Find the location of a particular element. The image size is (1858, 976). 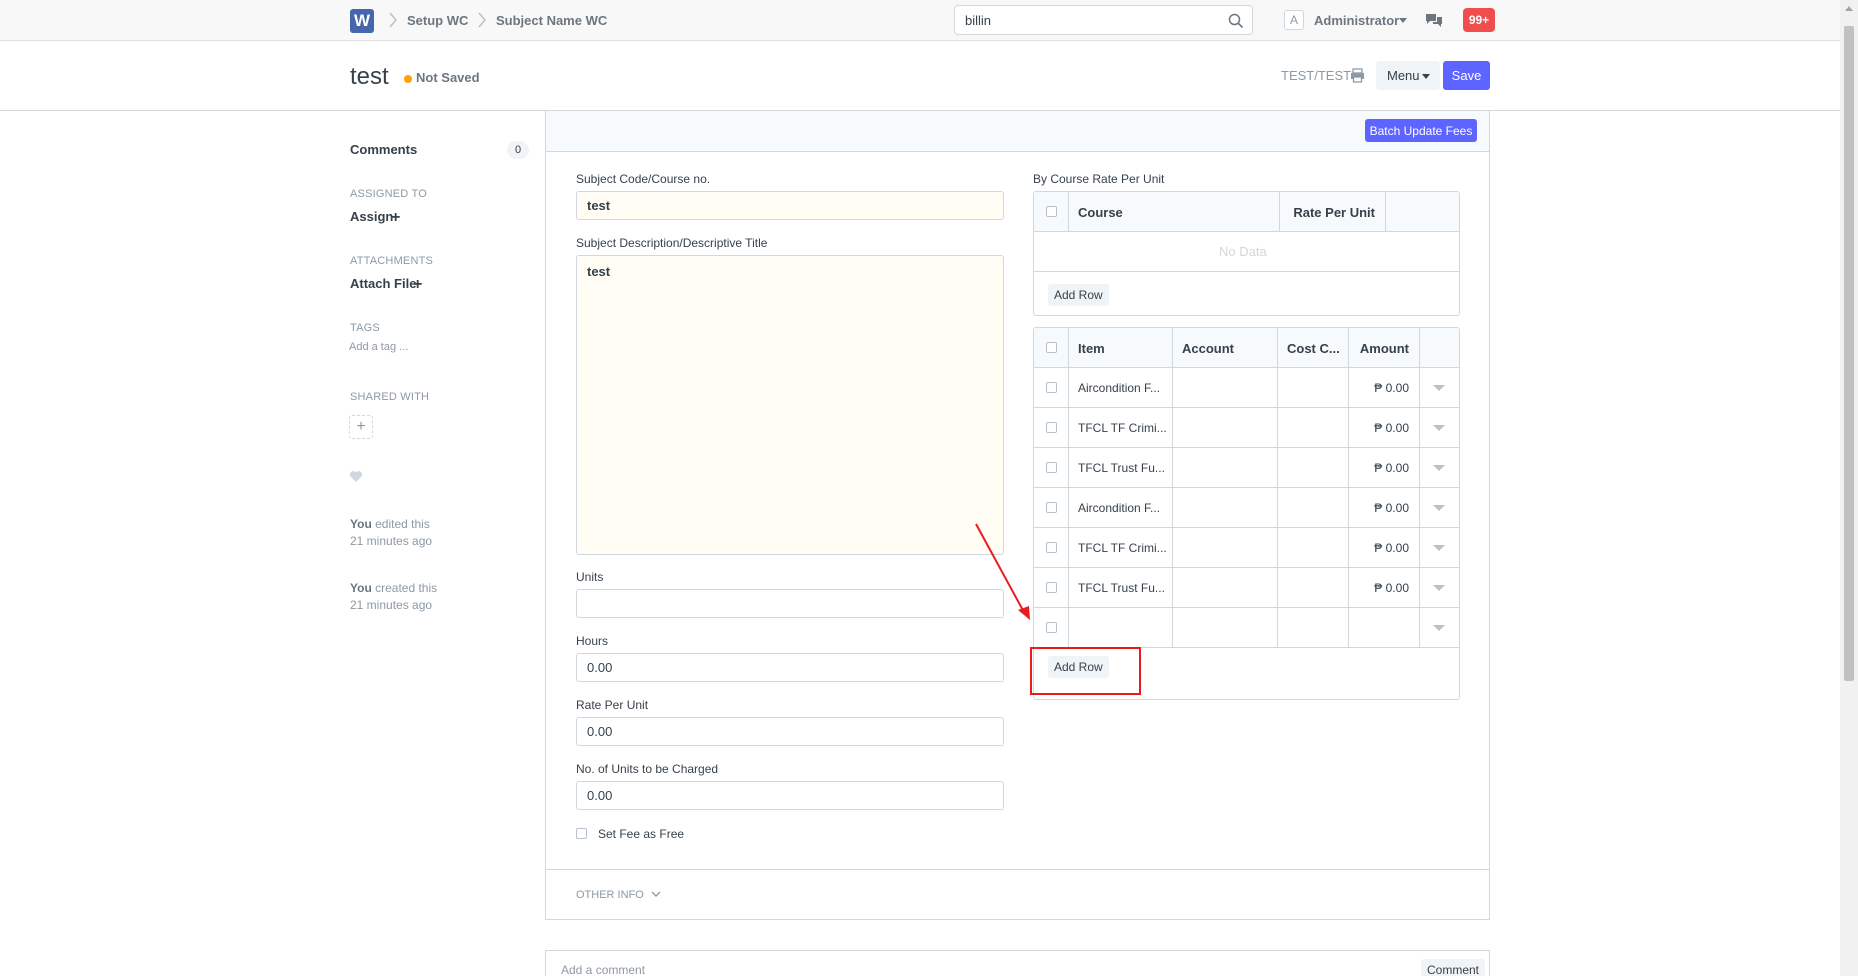

rate-per-unit-input: 0.00 is located at coordinates (790, 731).